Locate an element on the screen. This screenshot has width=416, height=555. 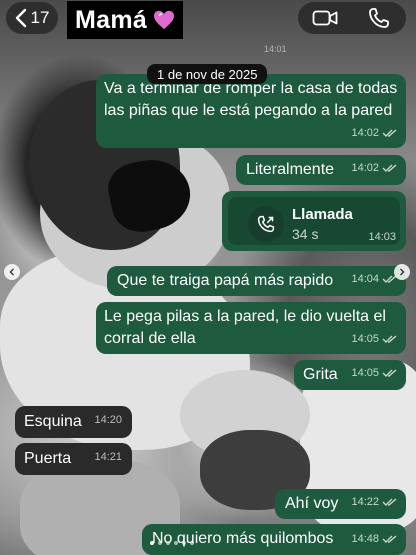
message-text: Que te traiga papá más rapido is located at coordinates (225, 280).